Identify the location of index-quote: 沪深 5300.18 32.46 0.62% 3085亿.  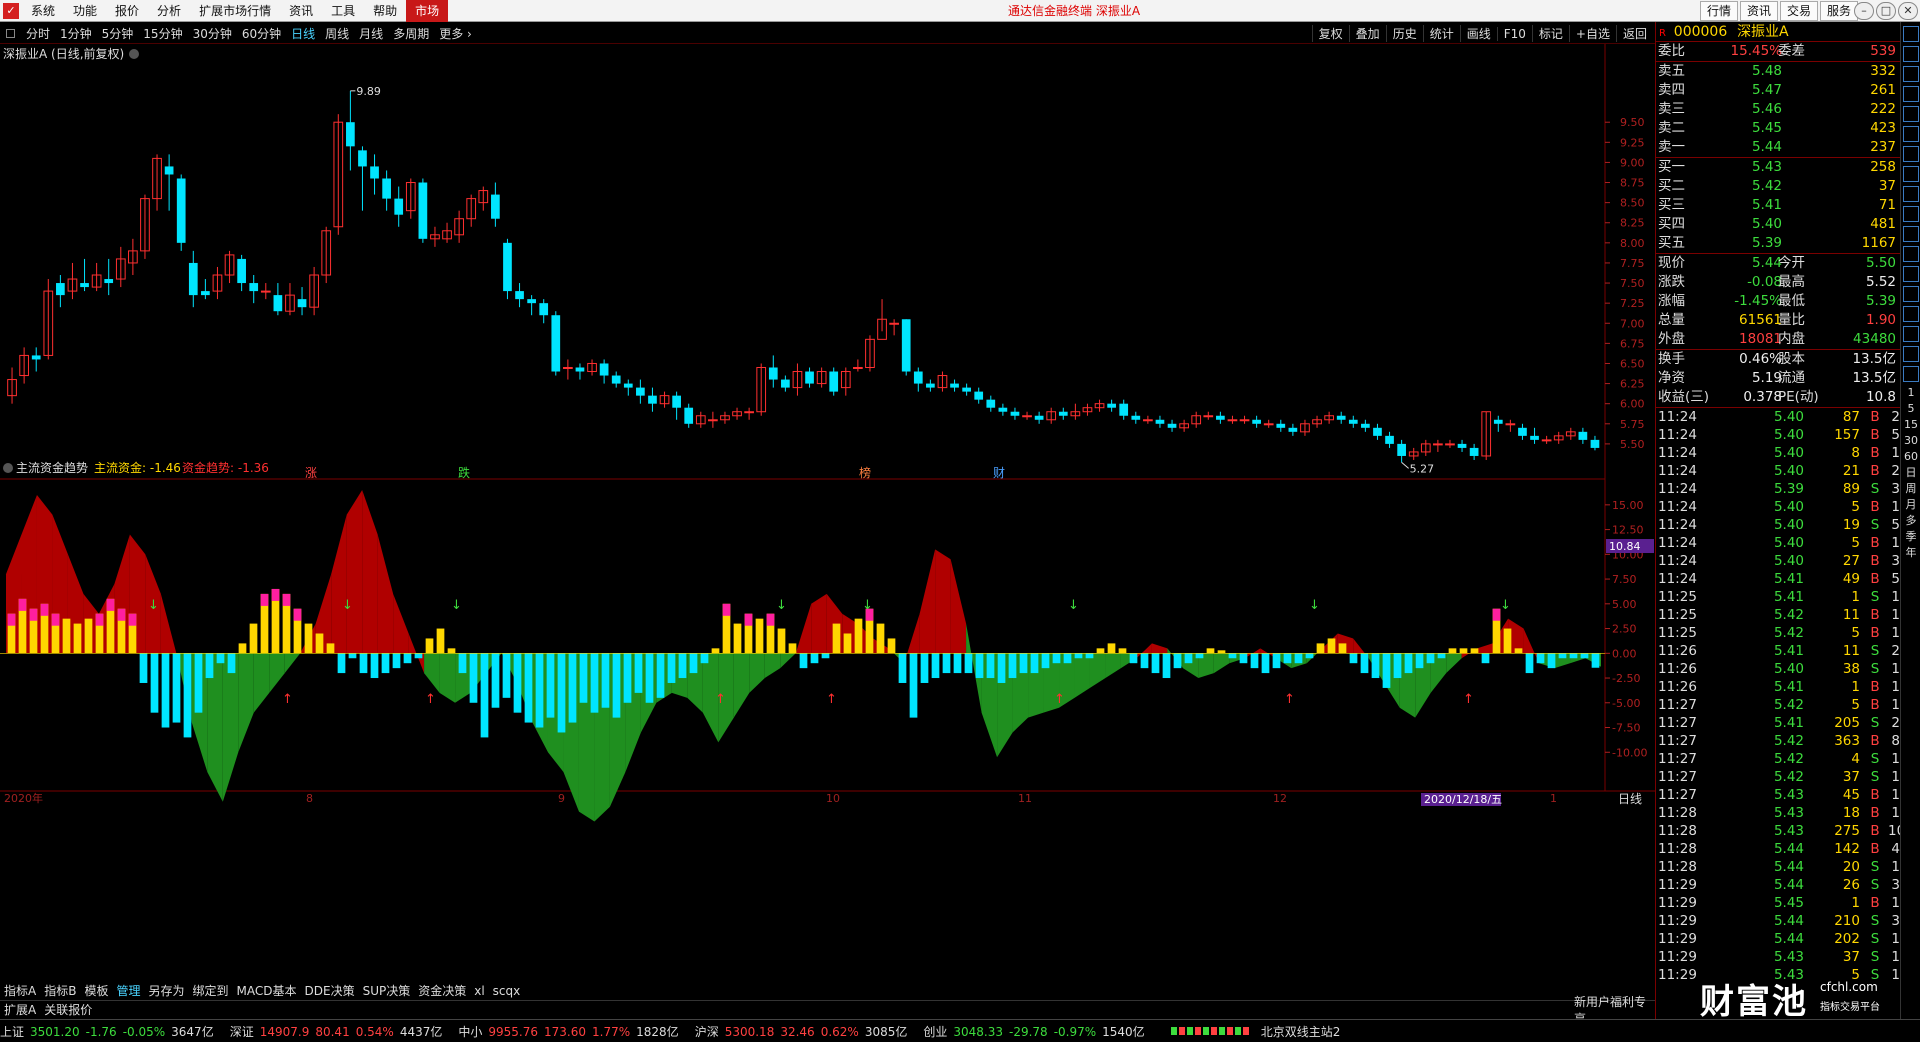
(804, 1031).